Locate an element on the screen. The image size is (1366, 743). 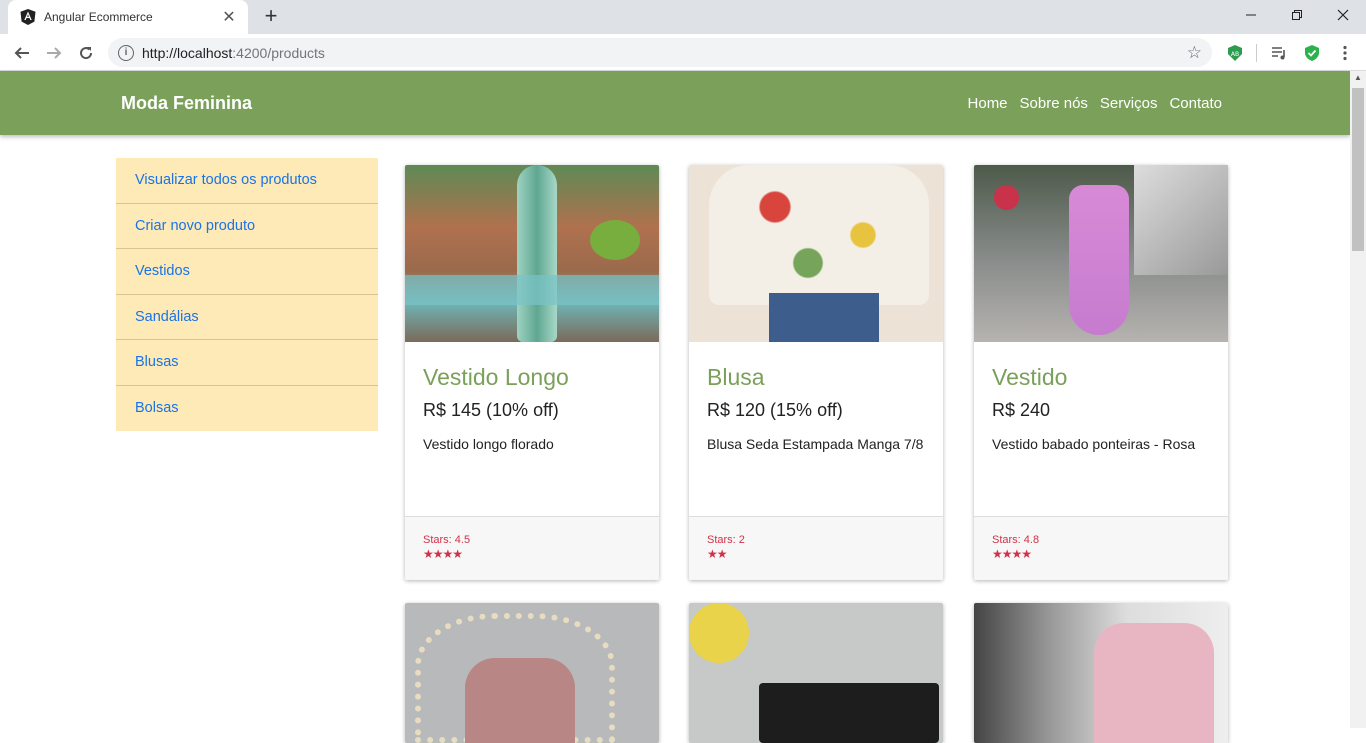
new-tab-button: + is located at coordinates (271, 17).